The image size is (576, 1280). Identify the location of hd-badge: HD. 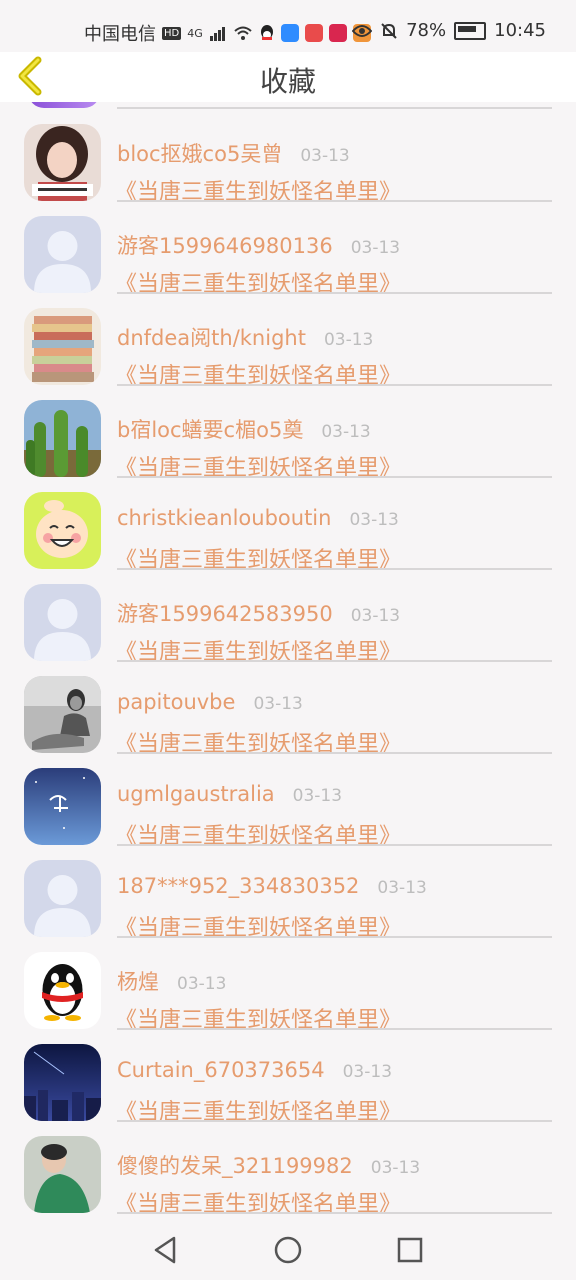
(172, 33).